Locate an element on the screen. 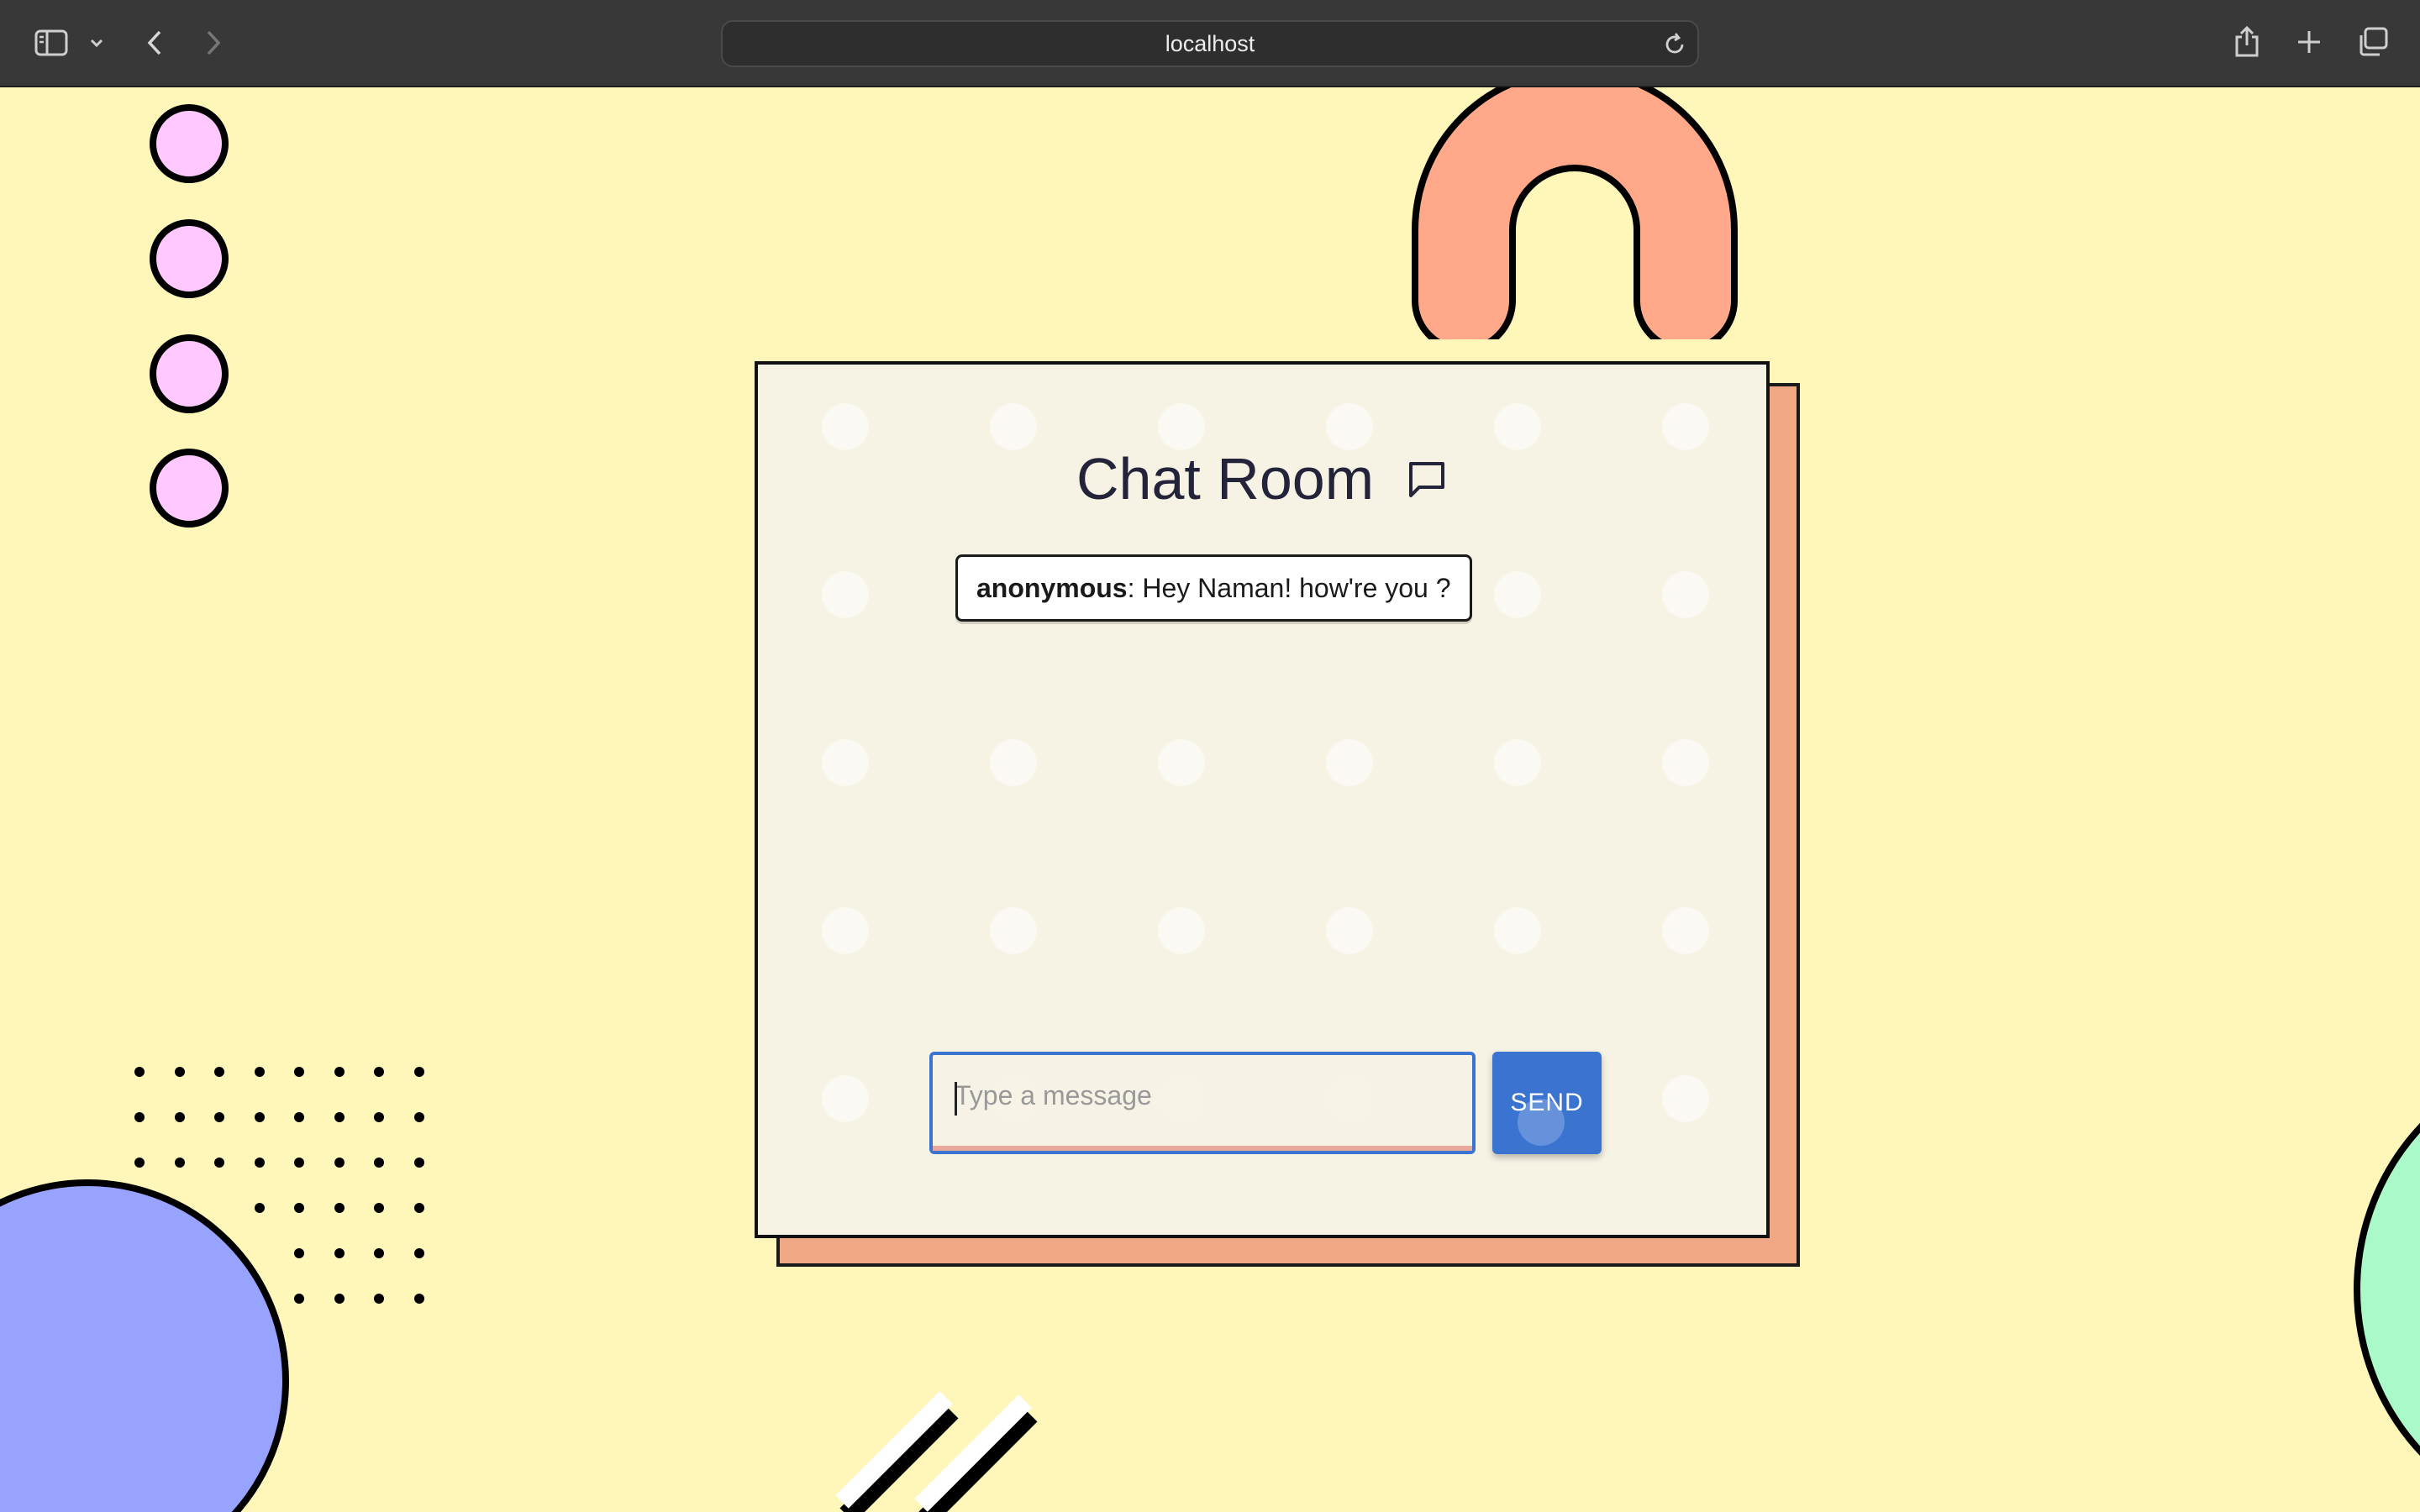 Image resolution: width=2420 pixels, height=1512 pixels. input-underline is located at coordinates (1202, 1148).